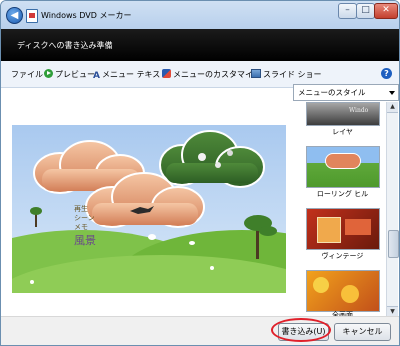 Image resolution: width=400 pixels, height=346 pixels. Describe the element at coordinates (152, 237) in the screenshot. I see `rabbit` at that location.